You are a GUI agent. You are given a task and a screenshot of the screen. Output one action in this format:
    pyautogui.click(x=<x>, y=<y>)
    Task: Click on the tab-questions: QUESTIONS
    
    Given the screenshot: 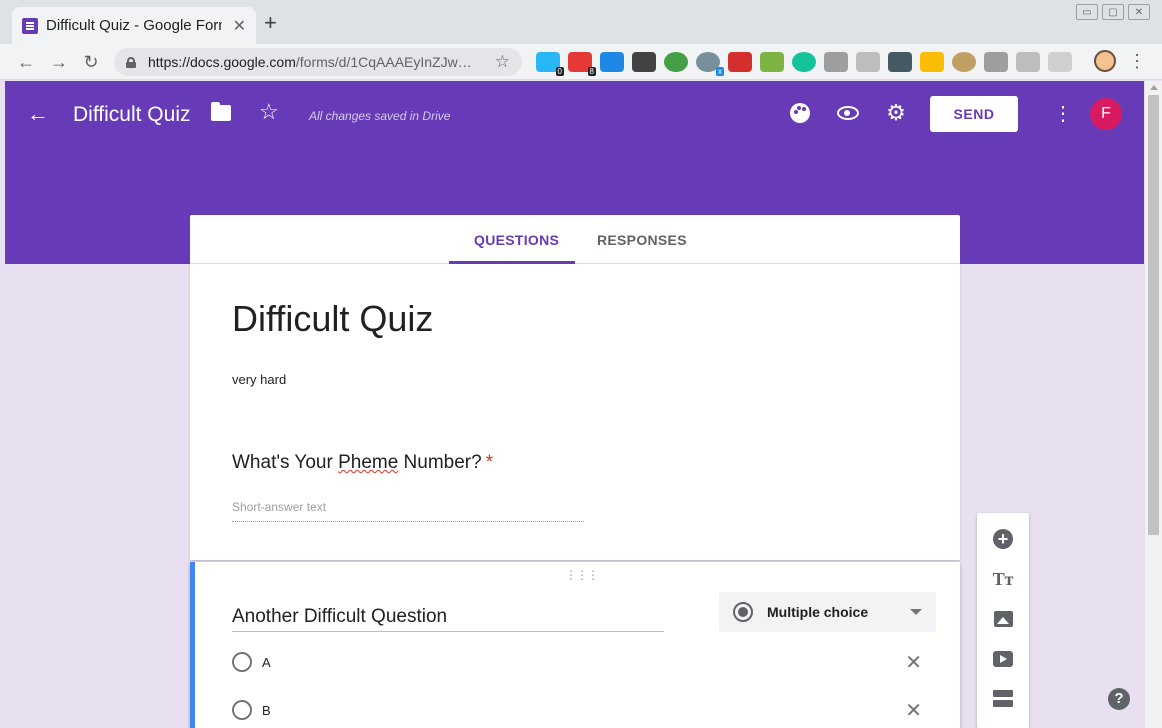 What is the action you would take?
    pyautogui.click(x=516, y=240)
    